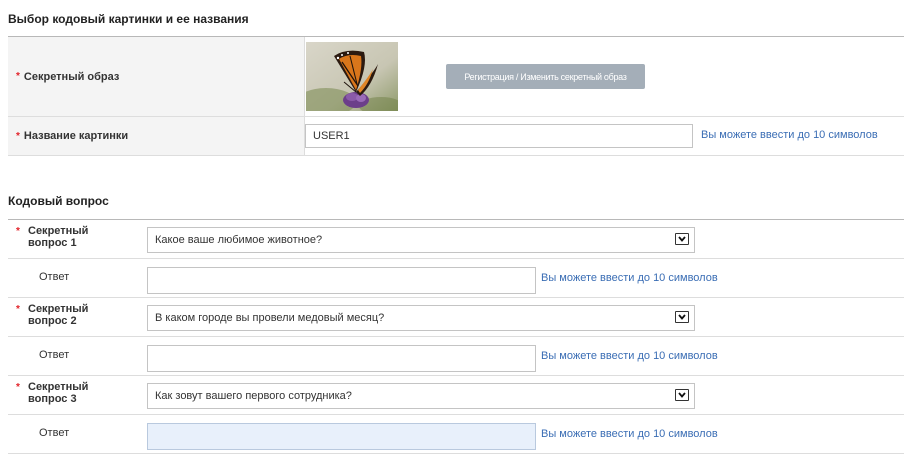 The height and width of the screenshot is (454, 904). Describe the element at coordinates (421, 396) in the screenshot. I see `question-3-select: Как зовут вашего первого сотрудника?` at that location.